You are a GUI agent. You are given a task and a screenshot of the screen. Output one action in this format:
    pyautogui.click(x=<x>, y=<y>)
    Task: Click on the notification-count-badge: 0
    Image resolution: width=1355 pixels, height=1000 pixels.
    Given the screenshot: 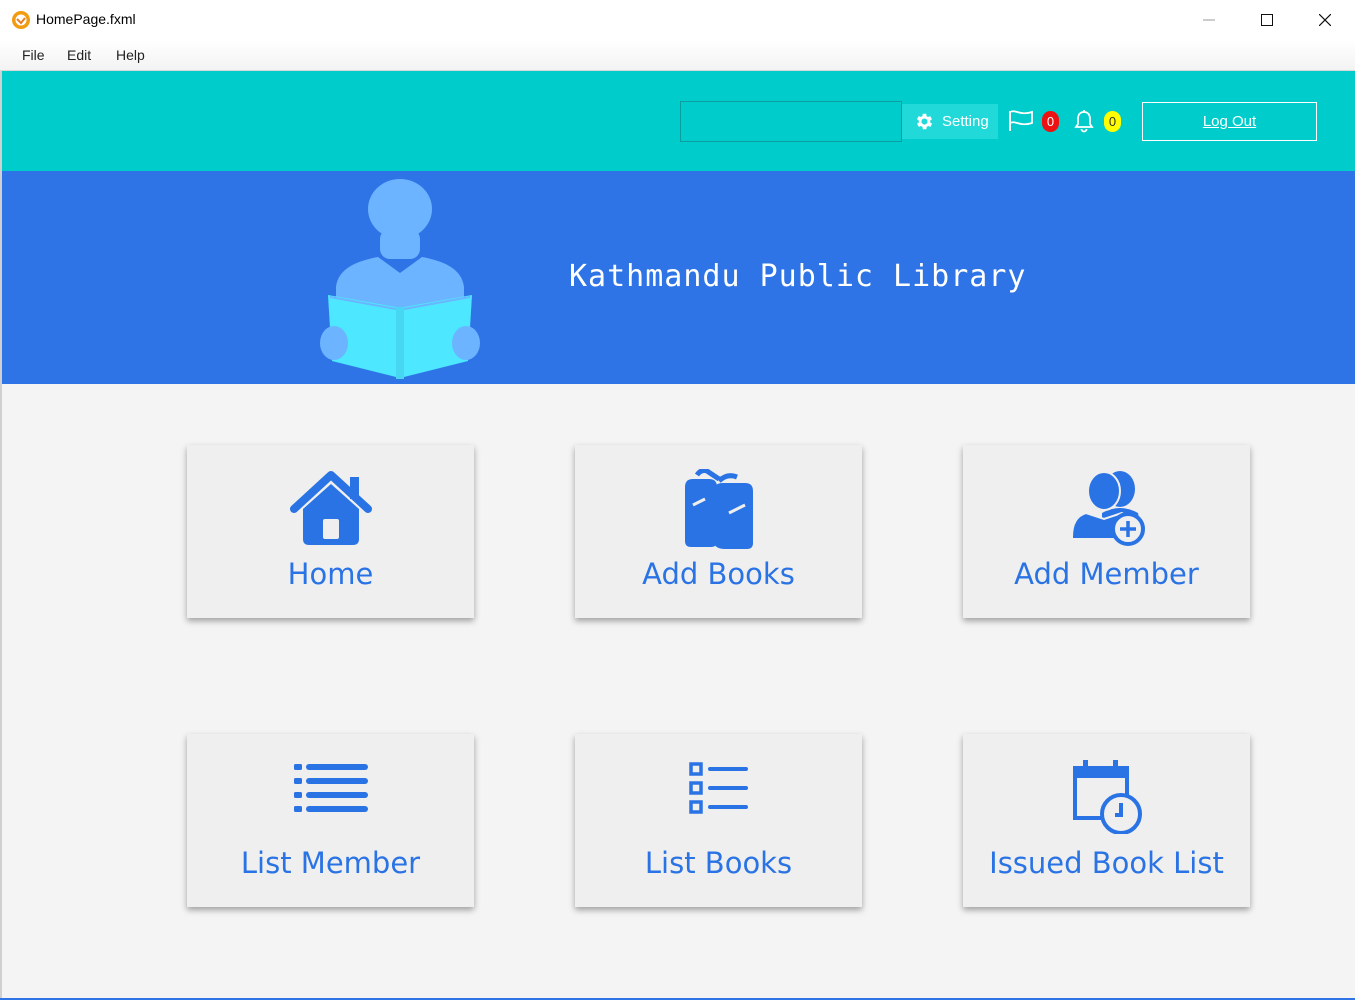 What is the action you would take?
    pyautogui.click(x=1112, y=121)
    